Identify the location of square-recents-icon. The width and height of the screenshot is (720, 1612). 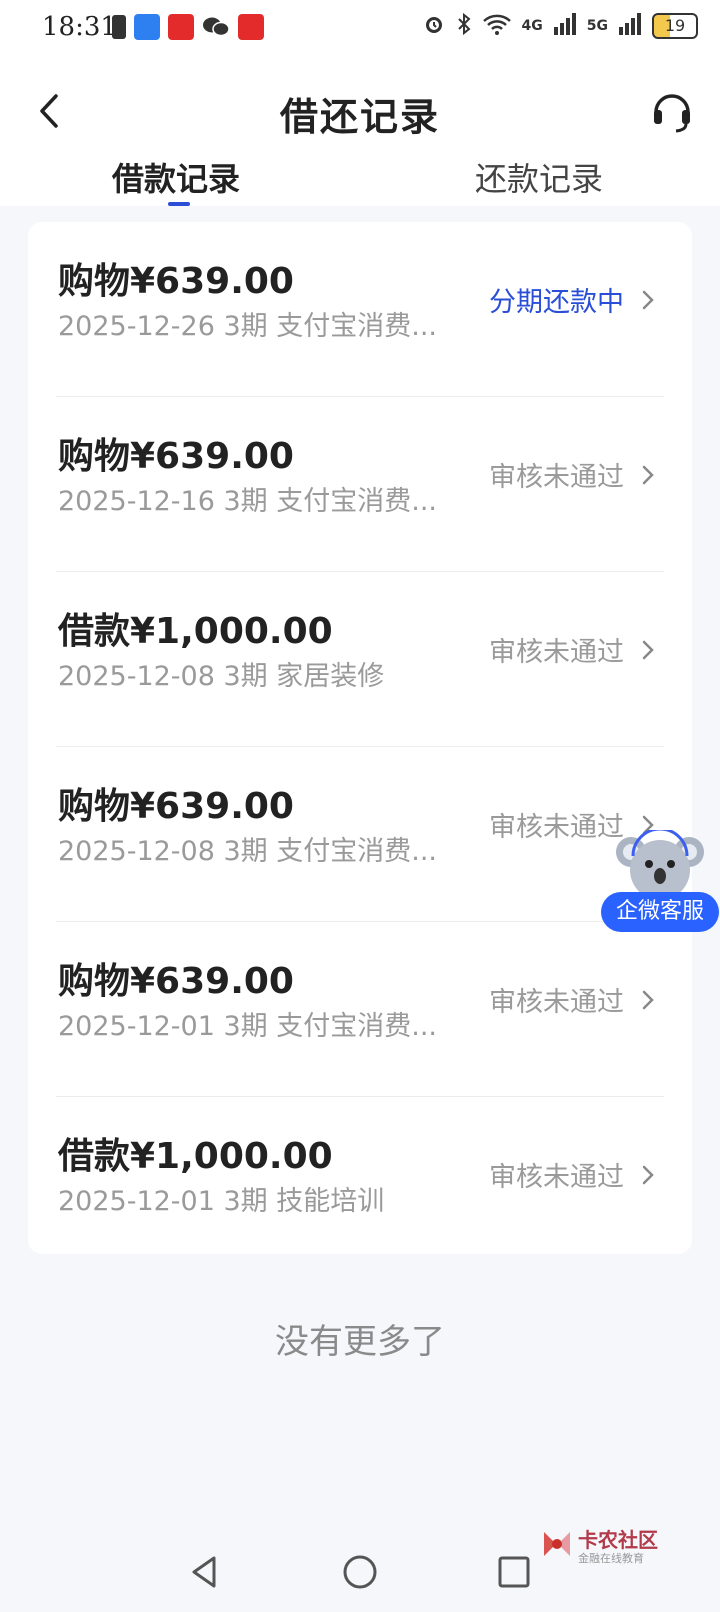
(514, 1572).